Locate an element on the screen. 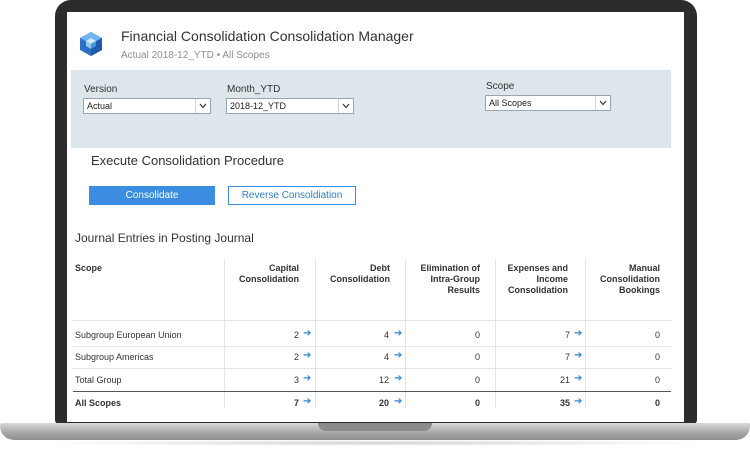 This screenshot has height=450, width=750. month-select: 2018-12_YTD is located at coordinates (290, 106).